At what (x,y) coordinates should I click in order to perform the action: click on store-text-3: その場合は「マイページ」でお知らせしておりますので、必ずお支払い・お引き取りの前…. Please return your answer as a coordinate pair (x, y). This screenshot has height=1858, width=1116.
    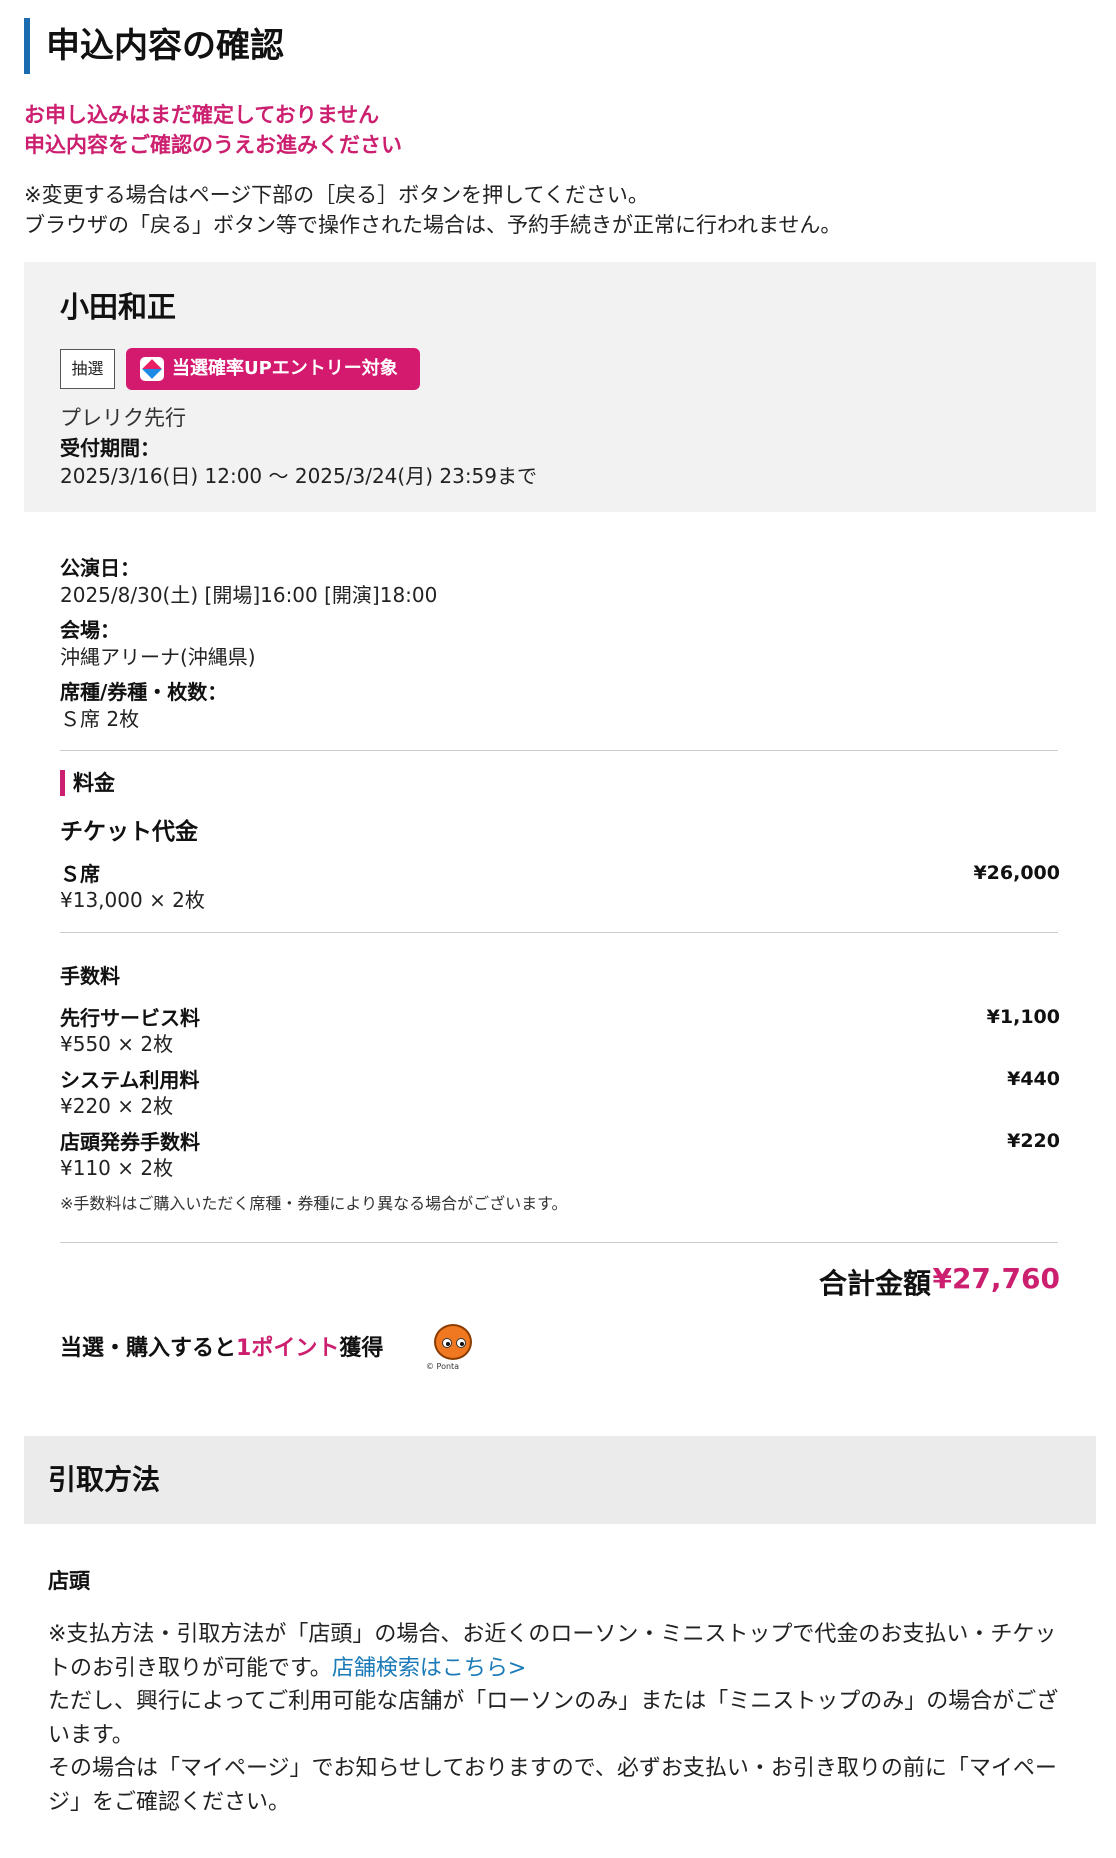
    Looking at the image, I should click on (552, 1785).